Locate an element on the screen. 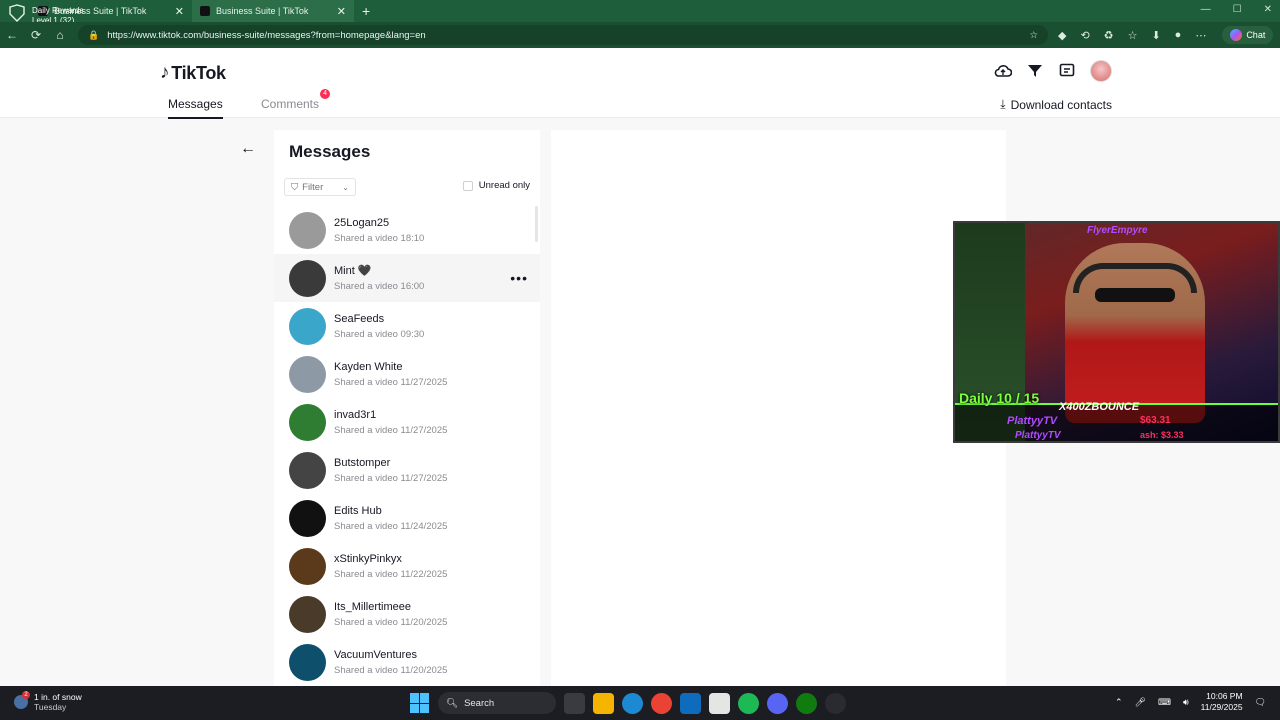  more-options-icon: ••• is located at coordinates (519, 278).